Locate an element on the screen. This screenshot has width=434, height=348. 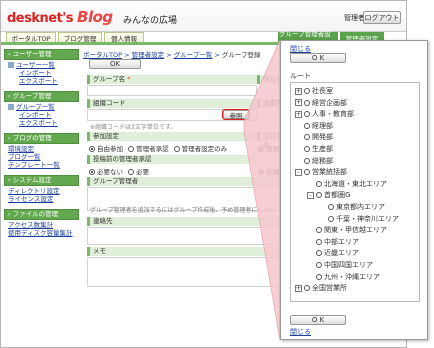
radio-needed is located at coordinates (131, 172).